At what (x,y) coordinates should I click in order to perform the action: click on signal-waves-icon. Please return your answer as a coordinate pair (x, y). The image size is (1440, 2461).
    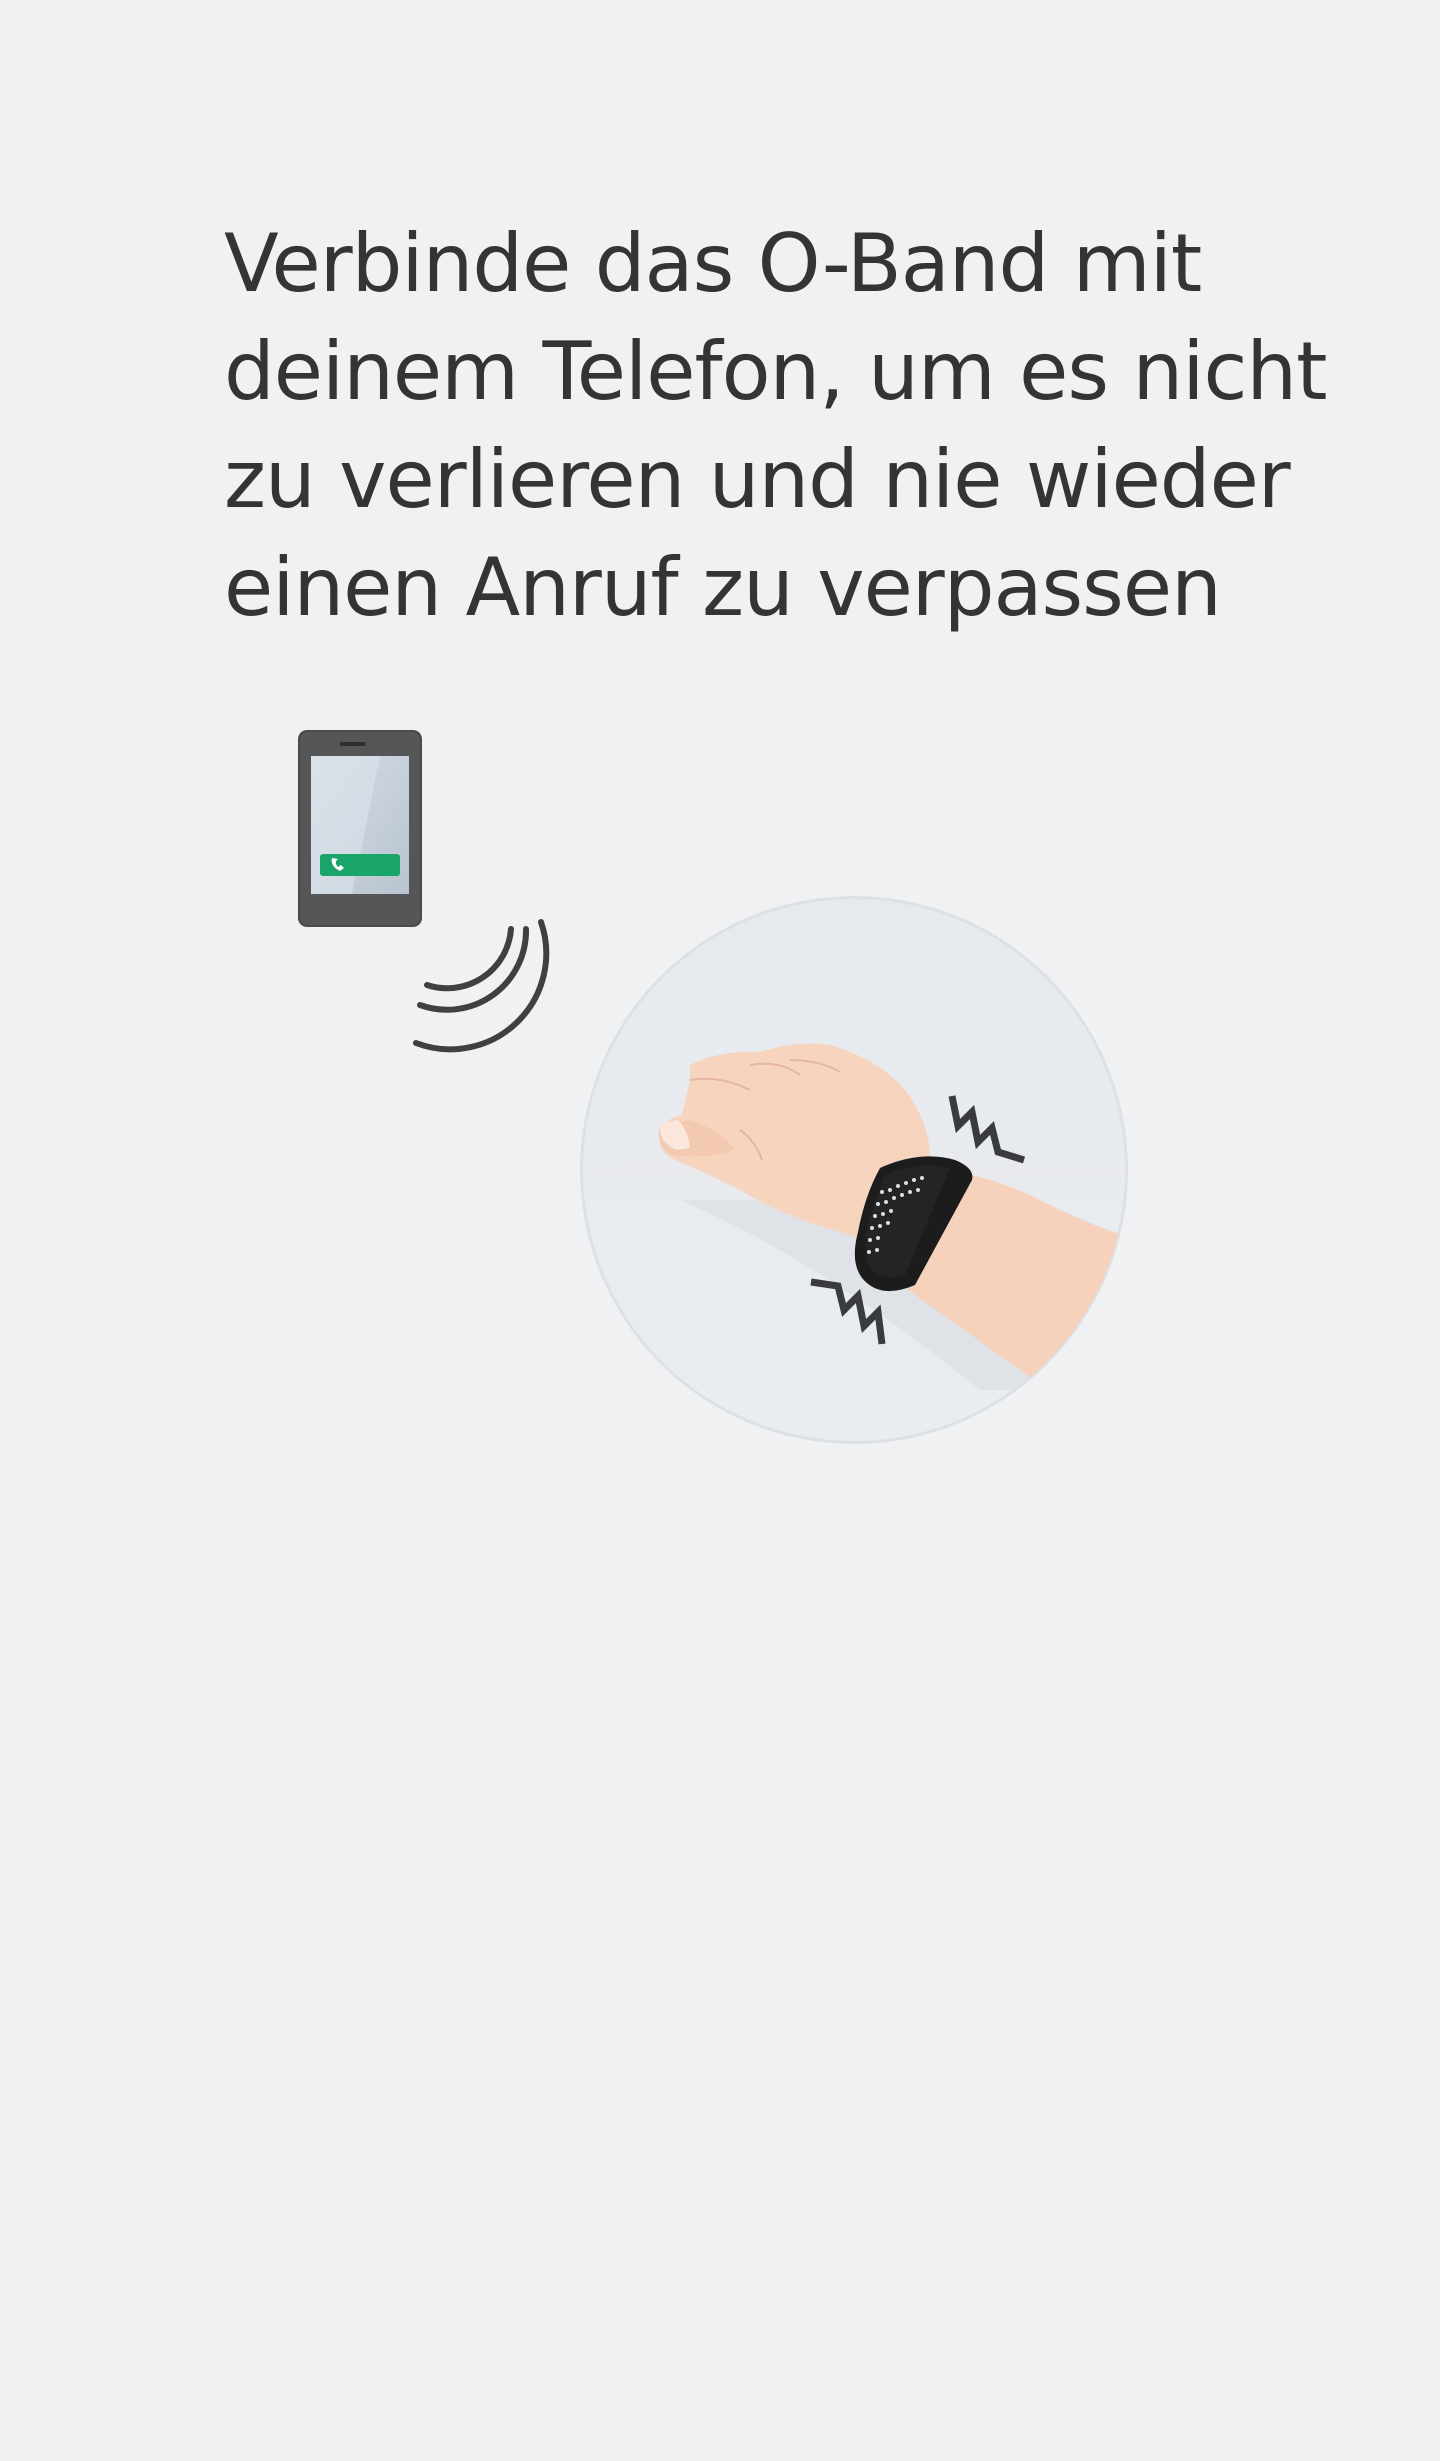
    Looking at the image, I should click on (481, 986).